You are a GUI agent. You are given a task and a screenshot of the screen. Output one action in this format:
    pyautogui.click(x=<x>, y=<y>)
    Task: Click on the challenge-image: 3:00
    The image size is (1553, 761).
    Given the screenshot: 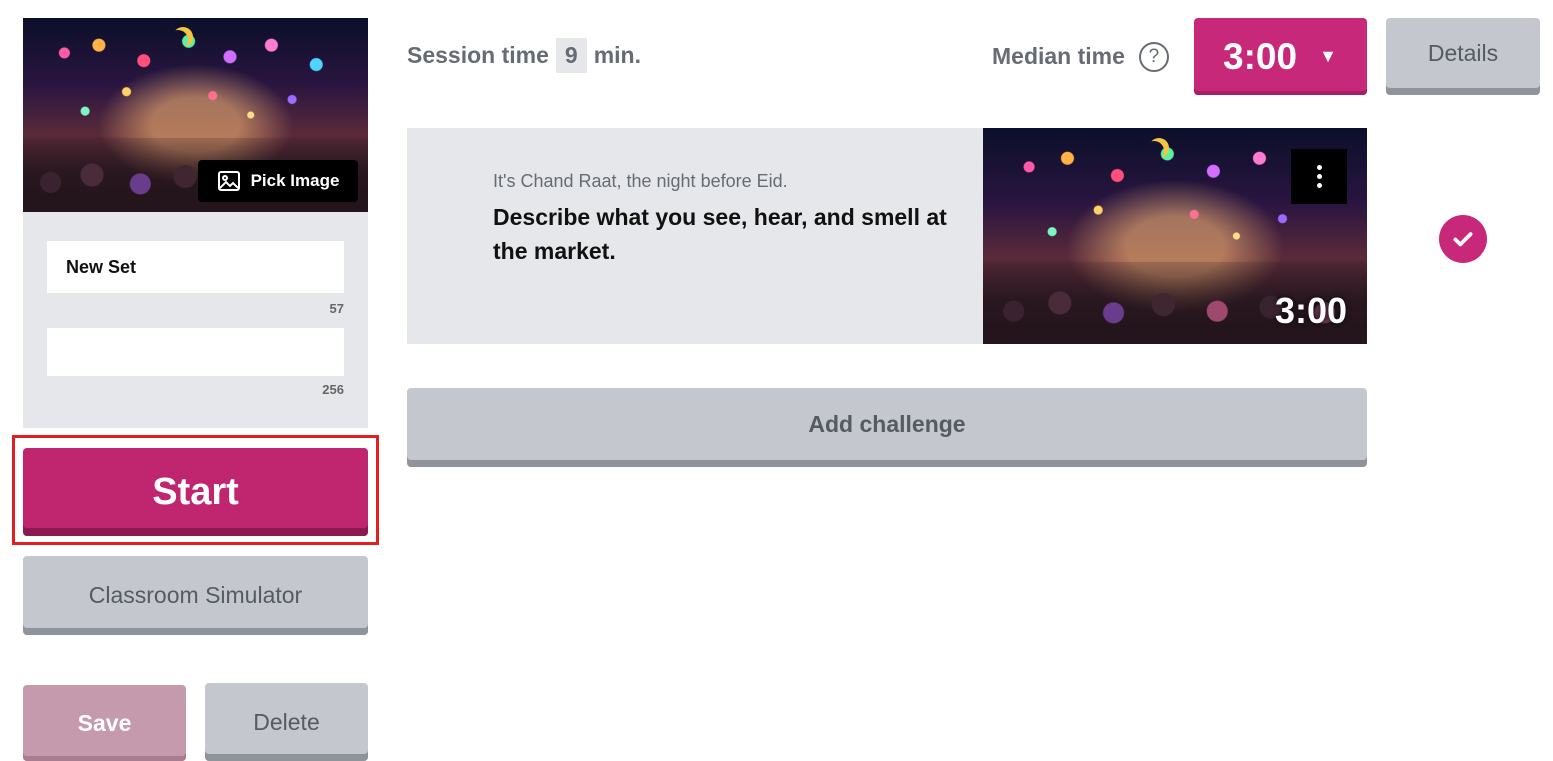 What is the action you would take?
    pyautogui.click(x=1175, y=236)
    